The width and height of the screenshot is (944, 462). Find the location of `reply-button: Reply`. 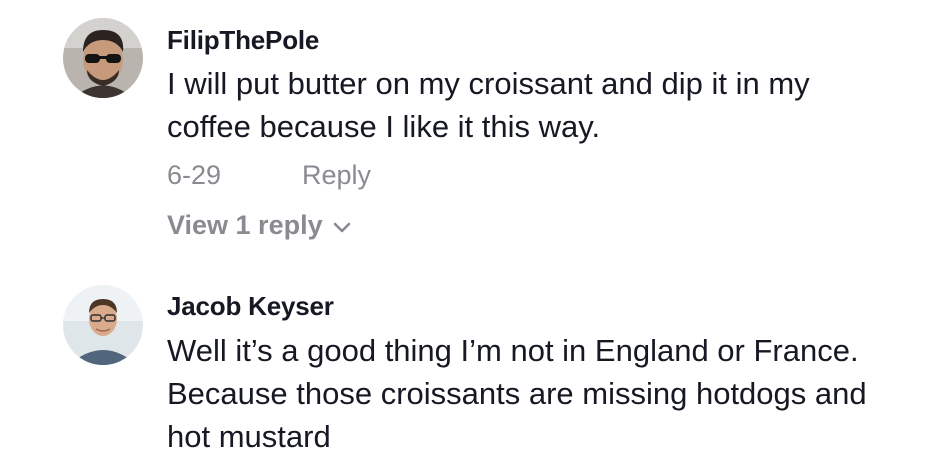

reply-button: Reply is located at coordinates (336, 175).